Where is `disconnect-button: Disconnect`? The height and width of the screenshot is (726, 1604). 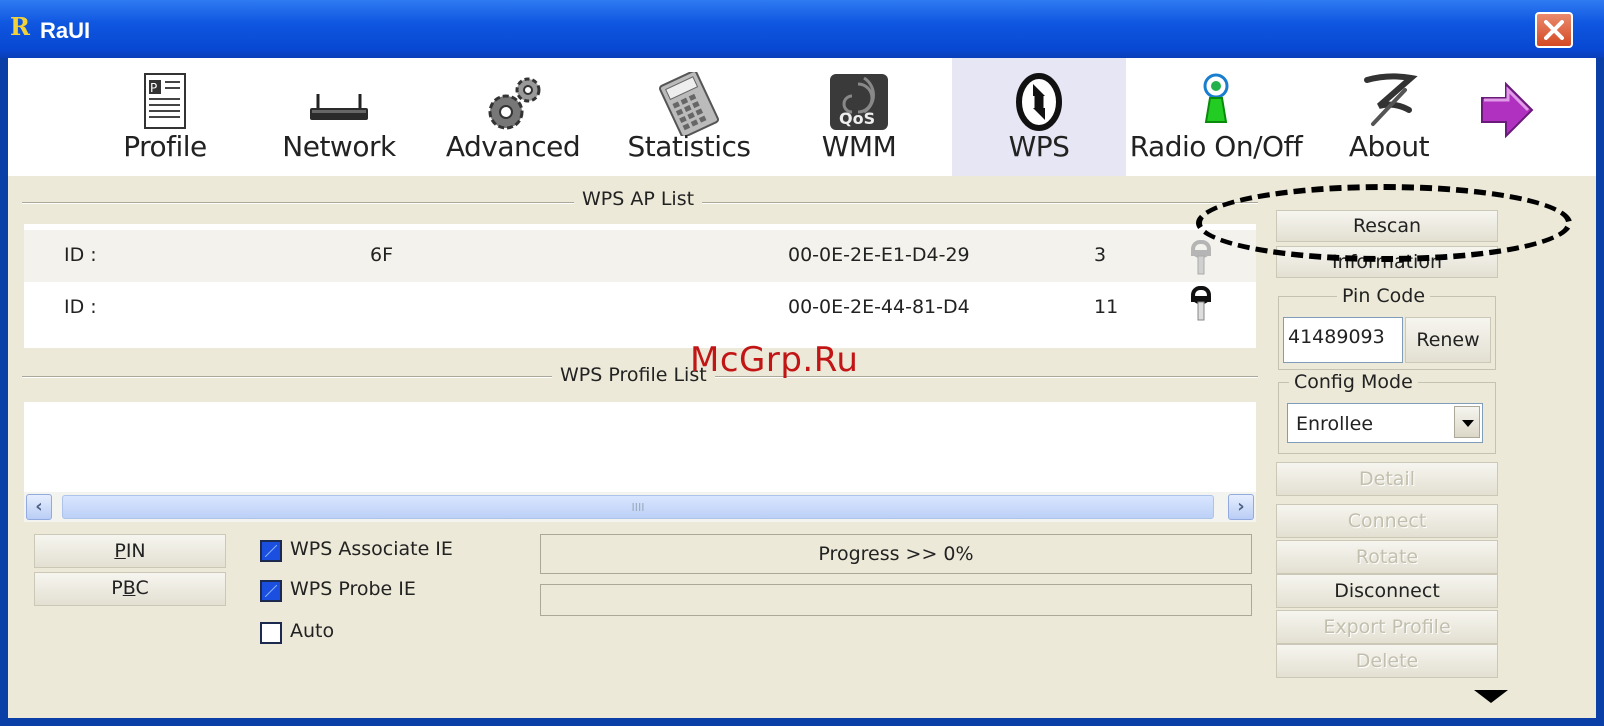
disconnect-button: Disconnect is located at coordinates (1387, 591).